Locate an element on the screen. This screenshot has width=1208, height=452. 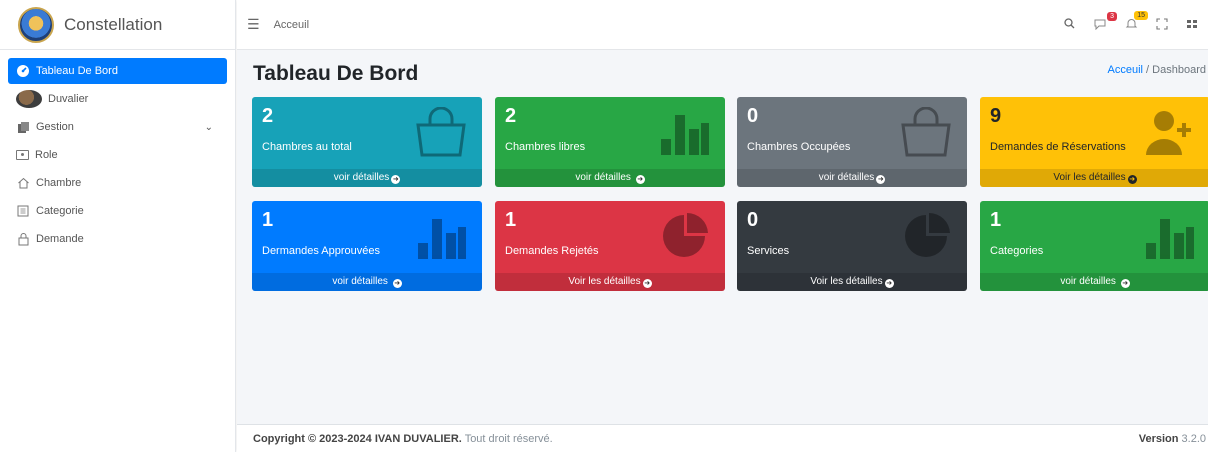
info-box-label: Chambres au total is located at coordinates (307, 147).